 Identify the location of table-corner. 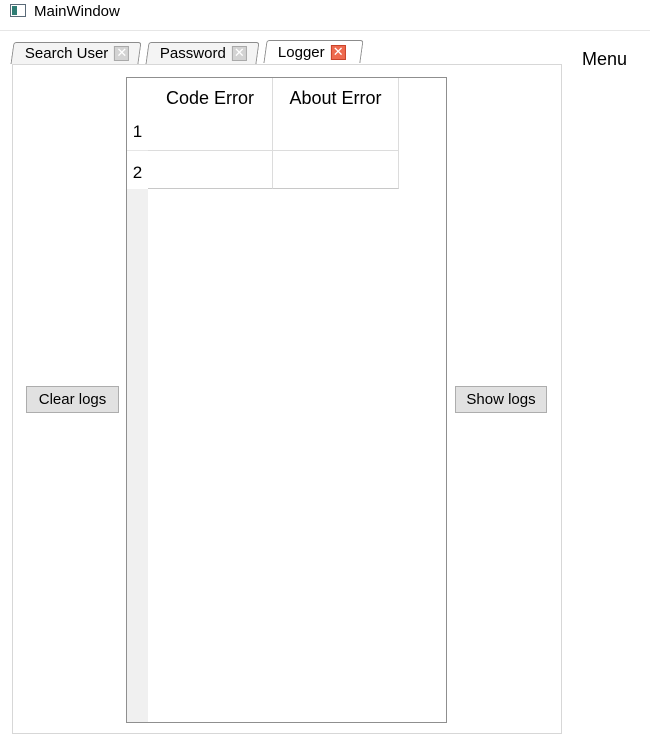
(137, 90).